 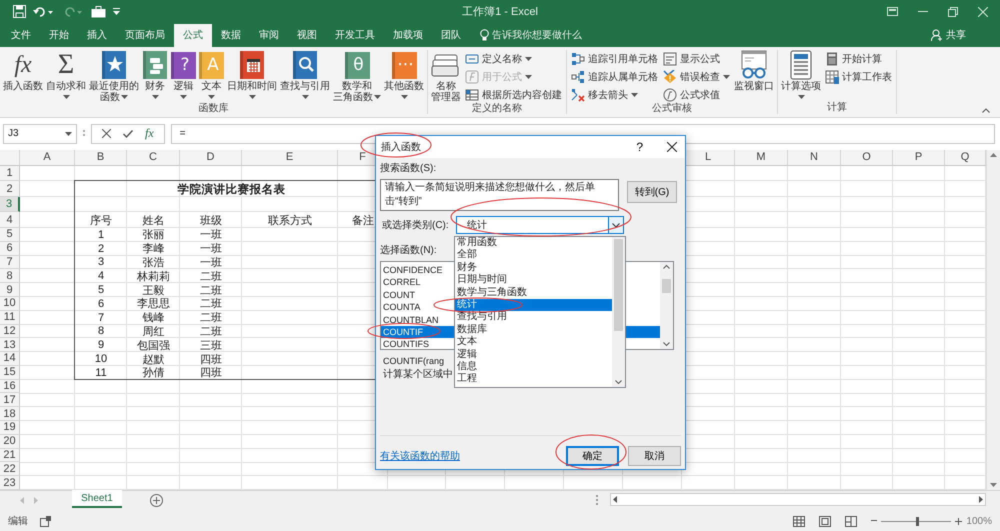 What do you see at coordinates (408, 251) in the screenshot?
I see `function-list-label: 选择函数(N):` at bounding box center [408, 251].